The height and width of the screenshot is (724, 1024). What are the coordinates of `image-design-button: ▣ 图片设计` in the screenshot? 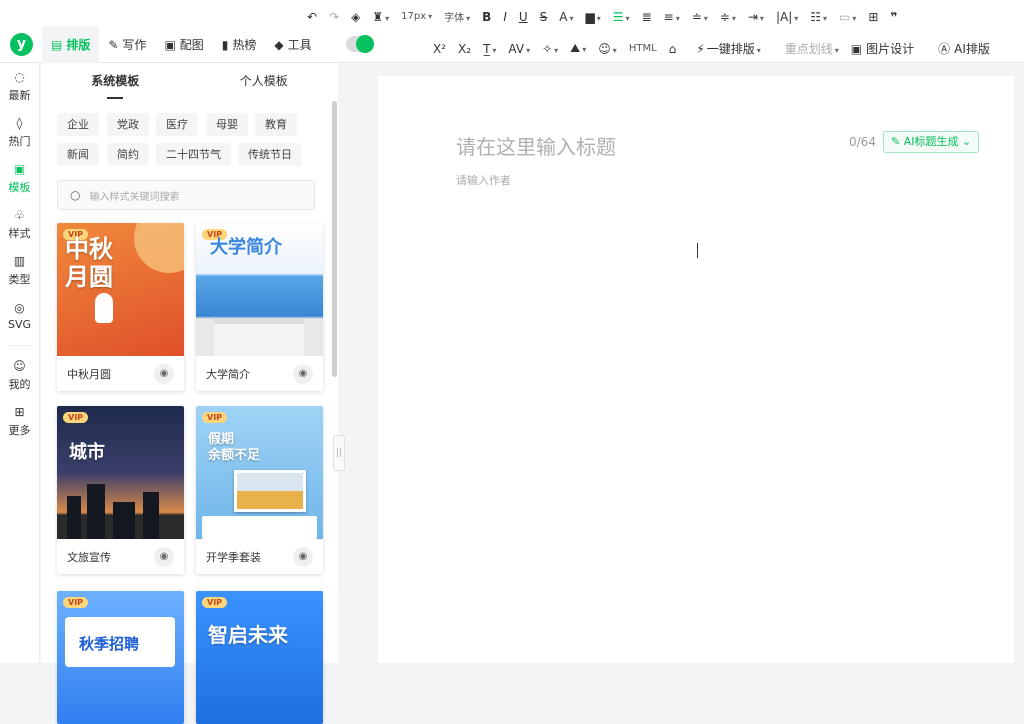 It's located at (888, 48).